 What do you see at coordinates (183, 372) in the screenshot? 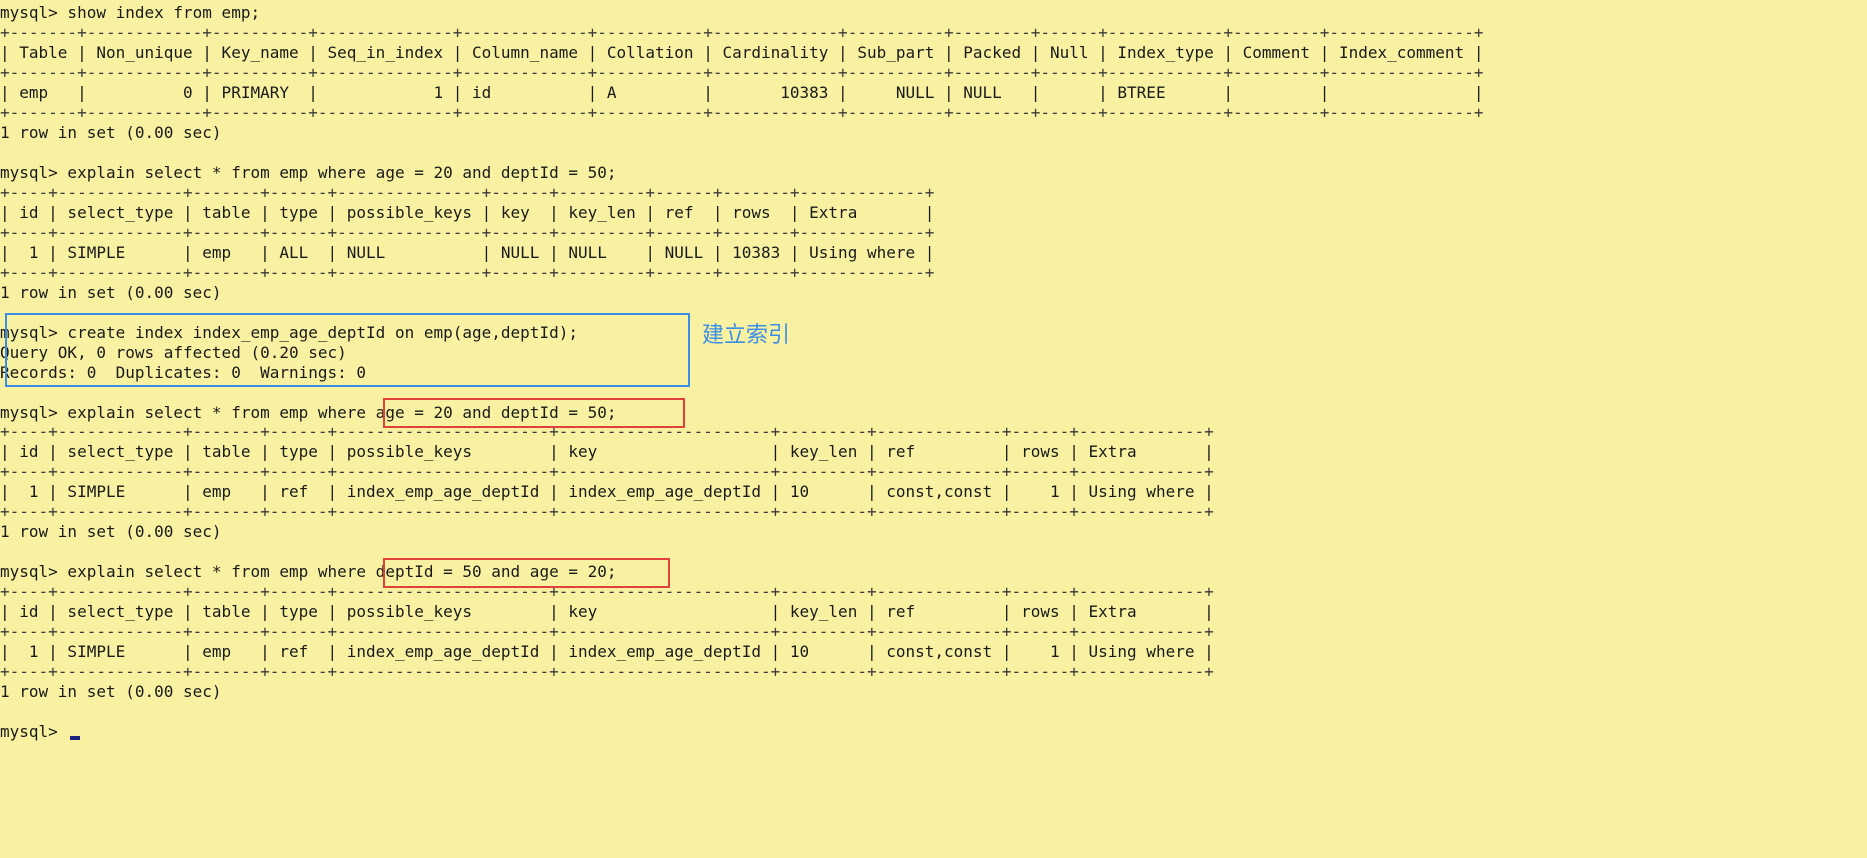
I see `output-line: Records: 0 Duplicates: 0 Warnings: 0` at bounding box center [183, 372].